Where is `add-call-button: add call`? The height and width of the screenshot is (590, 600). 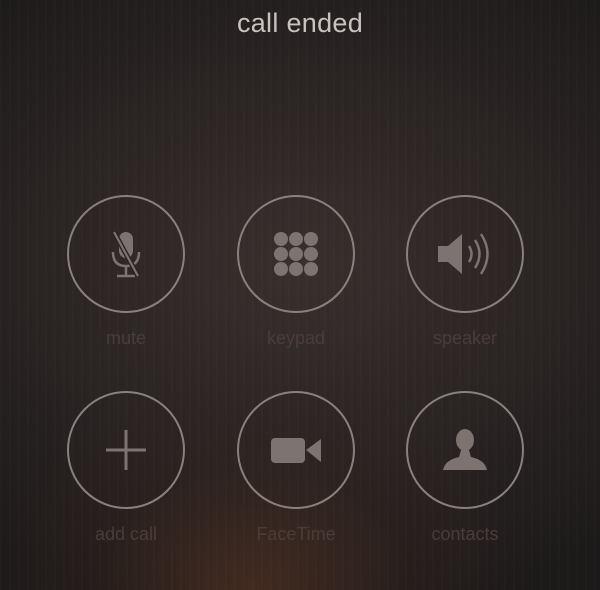 add-call-button: add call is located at coordinates (126, 468).